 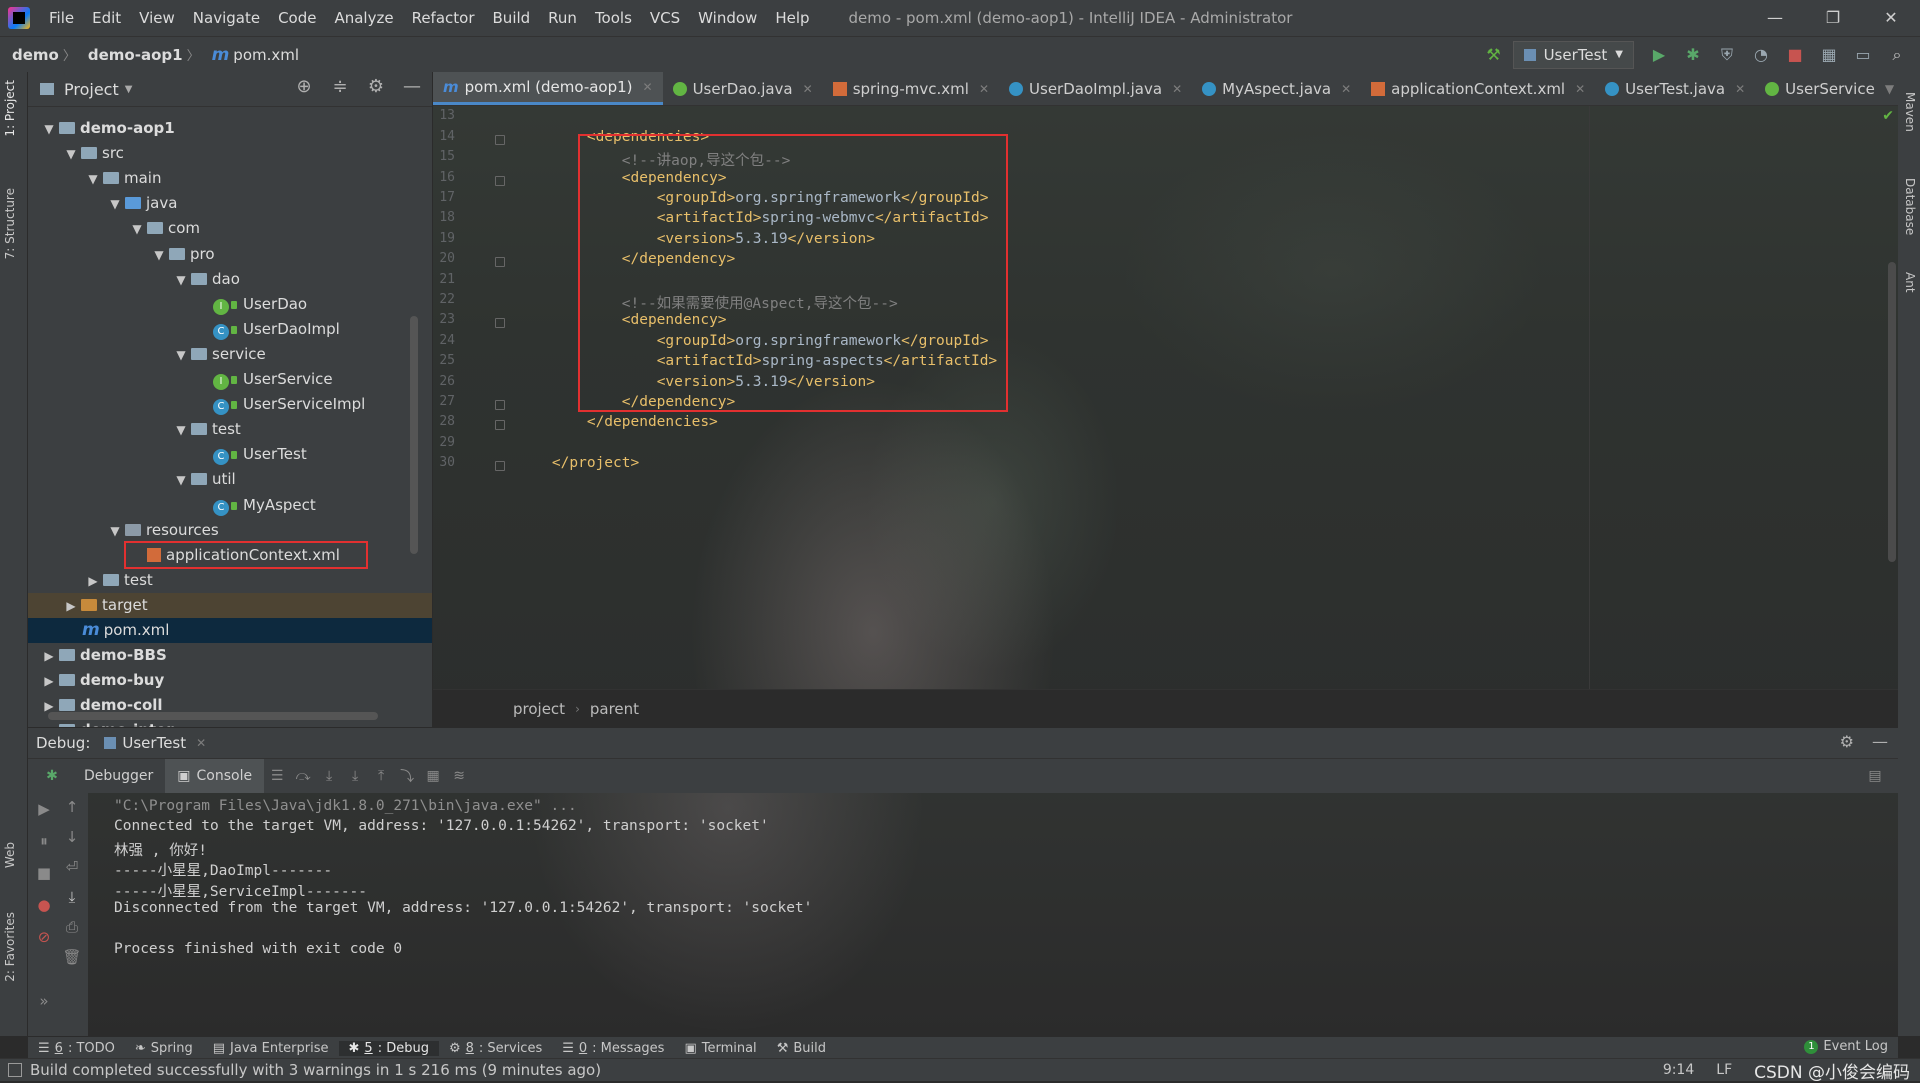 I want to click on step-out-icon: ⤒, so click(x=381, y=776).